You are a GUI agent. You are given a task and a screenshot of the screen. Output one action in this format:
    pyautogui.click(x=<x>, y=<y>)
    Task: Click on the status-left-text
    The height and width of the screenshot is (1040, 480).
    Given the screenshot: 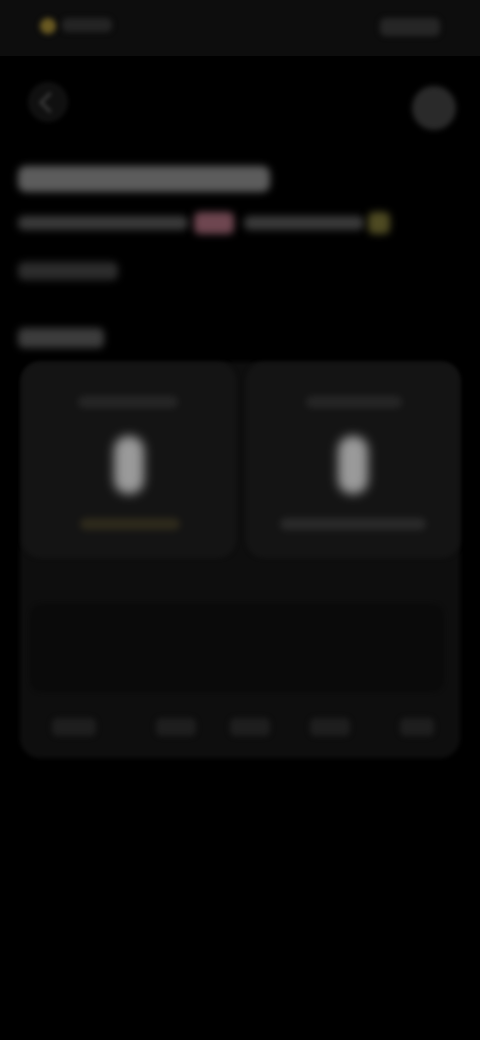 What is the action you would take?
    pyautogui.click(x=87, y=25)
    